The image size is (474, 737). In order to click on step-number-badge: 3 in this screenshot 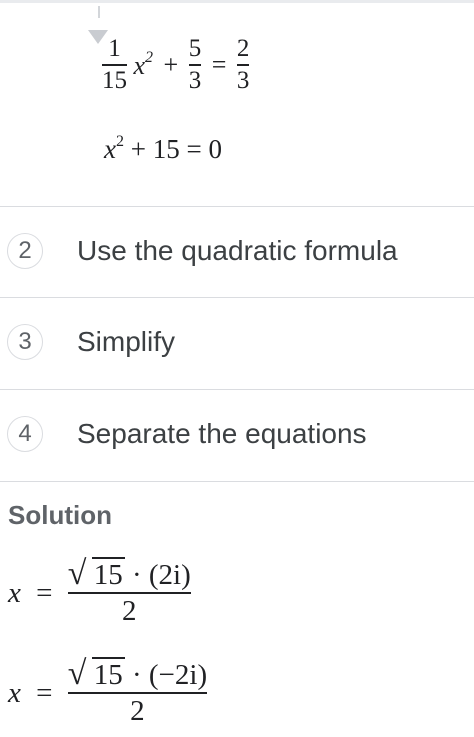, I will do `click(25, 342)`.